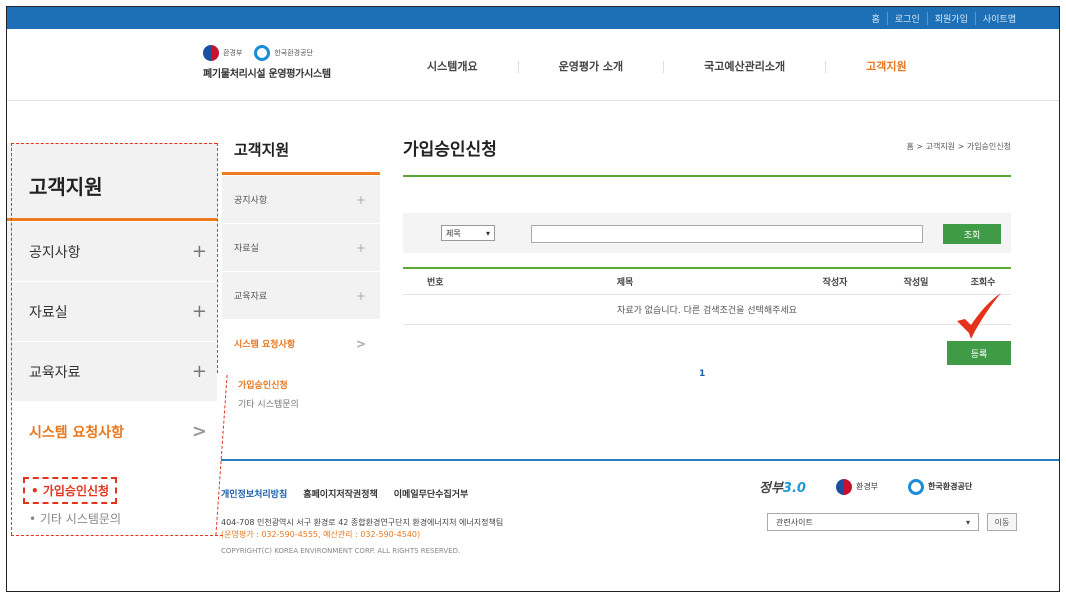 This screenshot has width=1066, height=598. I want to click on gov30-logo: 정부3.0, so click(782, 486).